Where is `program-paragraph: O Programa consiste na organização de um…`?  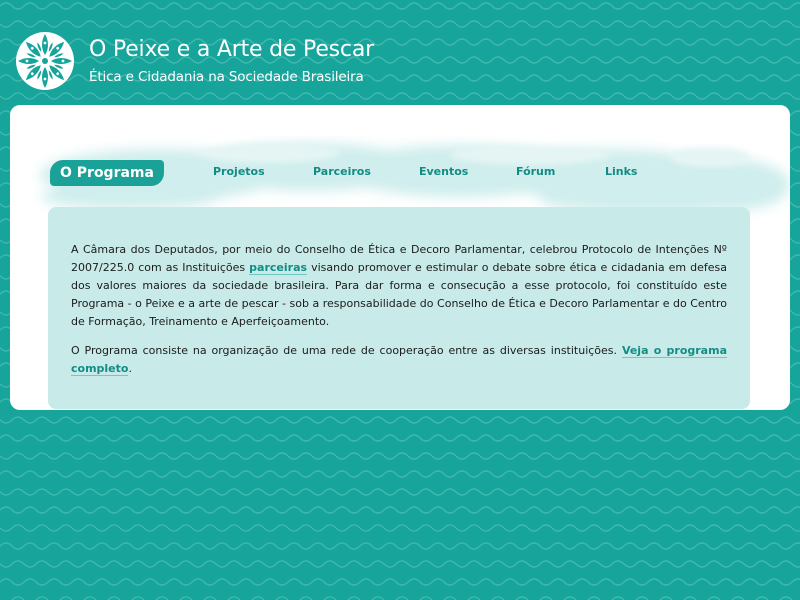
program-paragraph: O Programa consiste na organização de um… is located at coordinates (399, 360).